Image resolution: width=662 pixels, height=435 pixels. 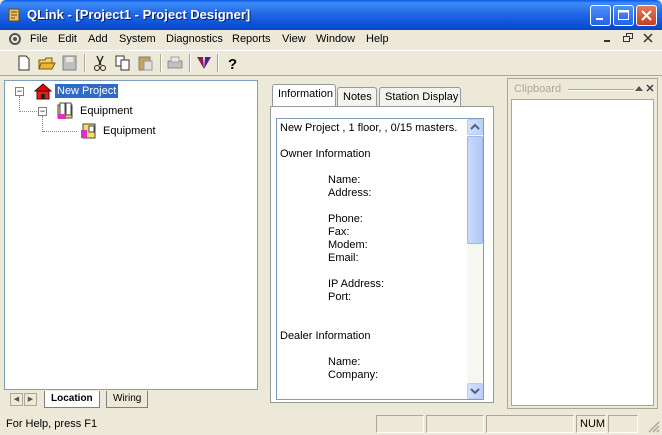 I want to click on owner-email-label: Email:, so click(x=343, y=258).